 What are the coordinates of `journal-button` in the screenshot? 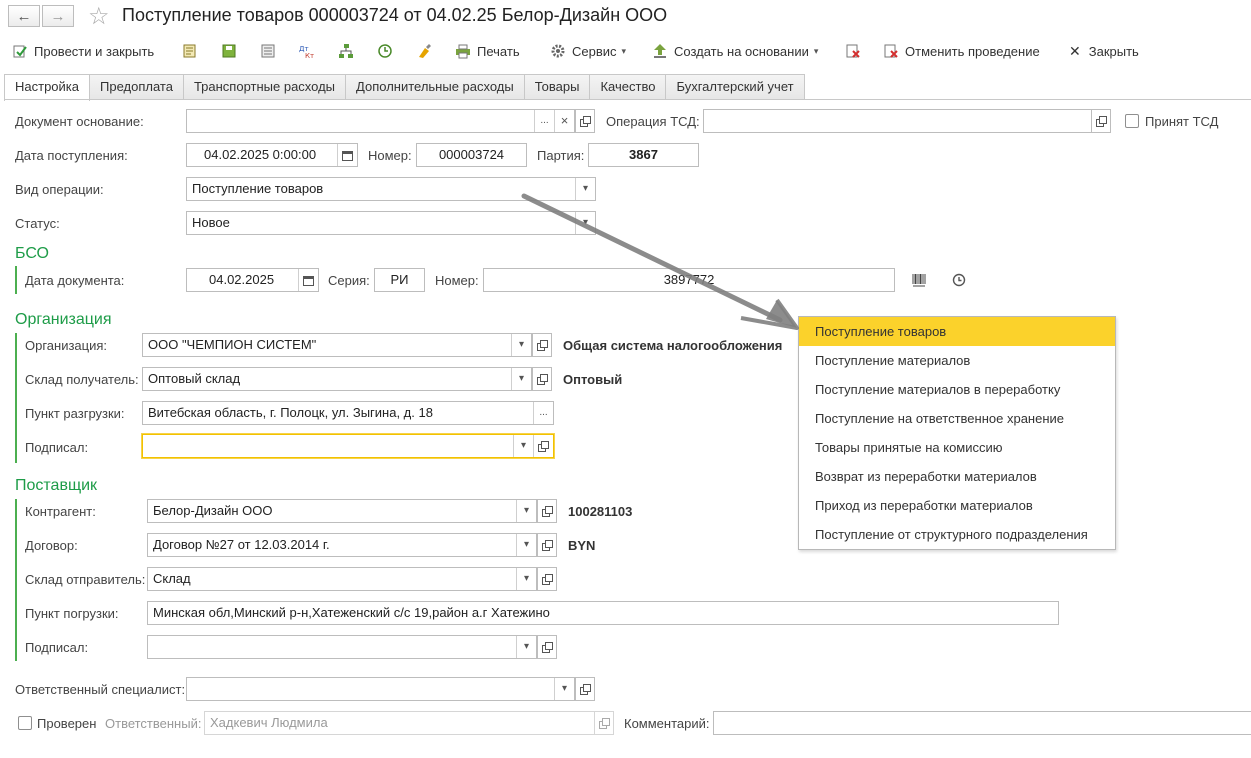 It's located at (193, 51).